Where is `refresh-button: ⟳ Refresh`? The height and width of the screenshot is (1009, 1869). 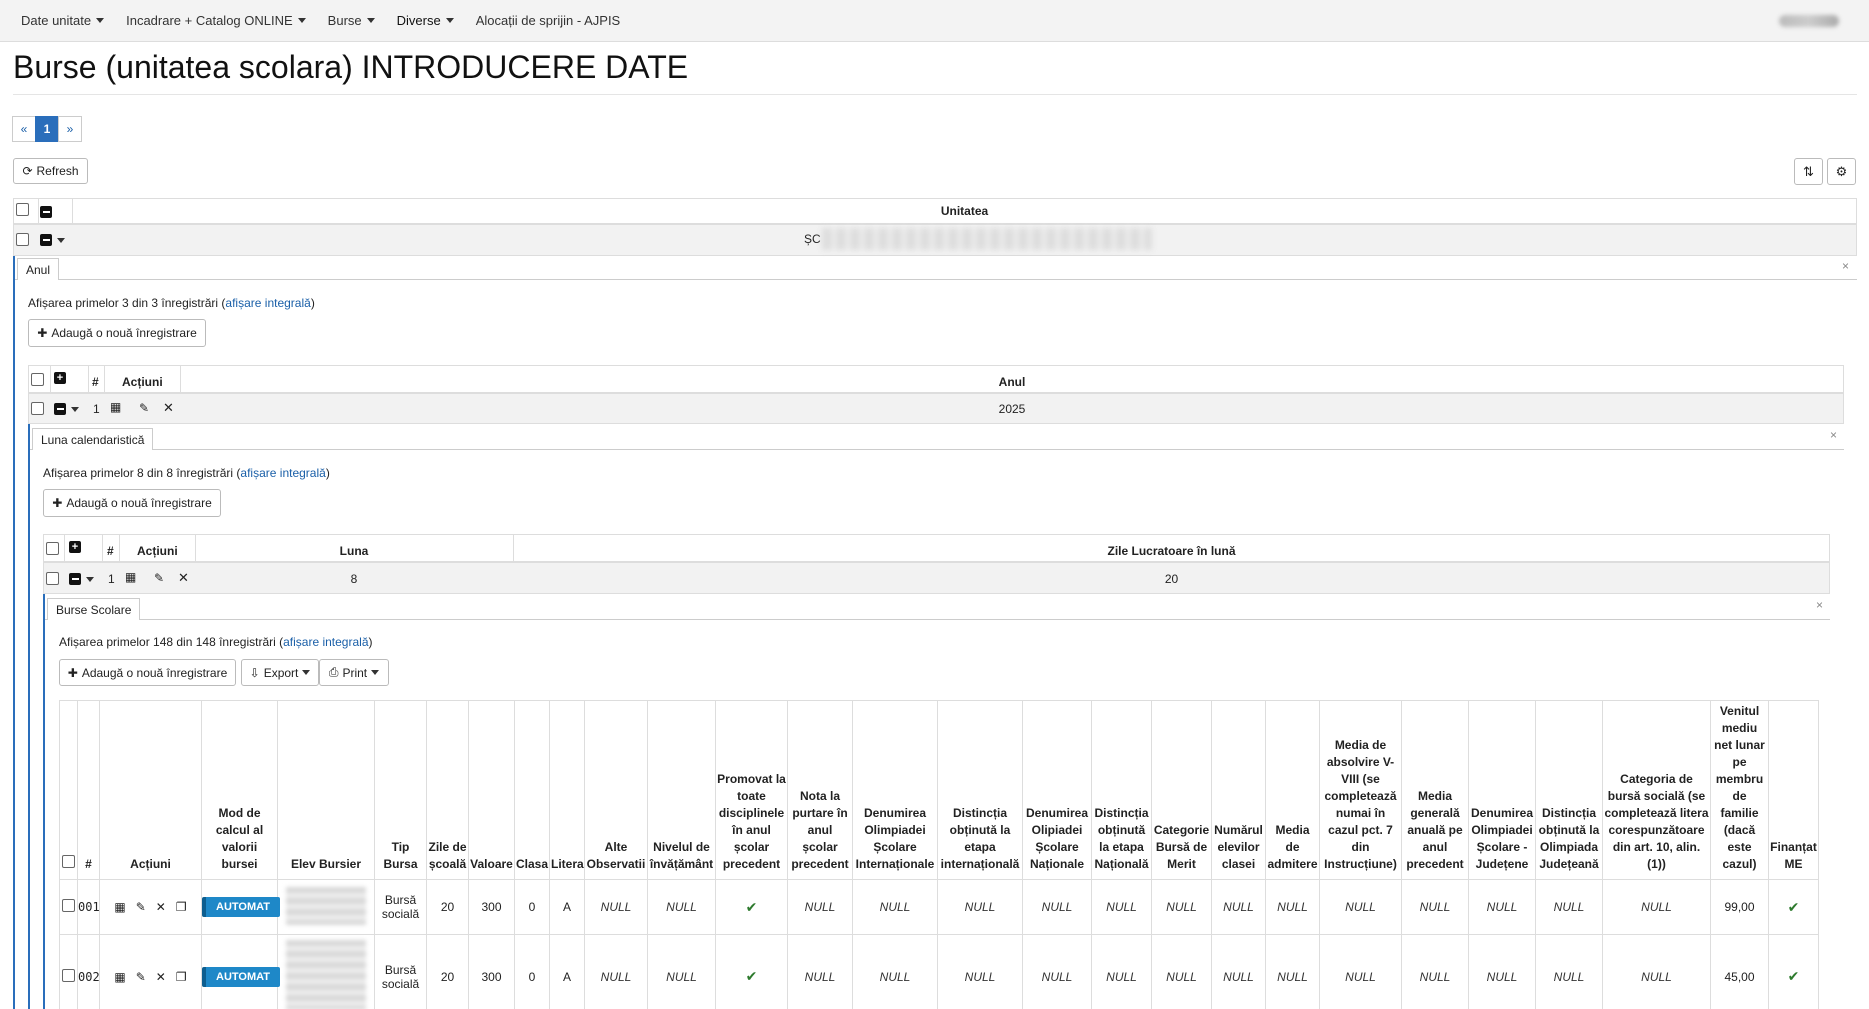 refresh-button: ⟳ Refresh is located at coordinates (50, 171).